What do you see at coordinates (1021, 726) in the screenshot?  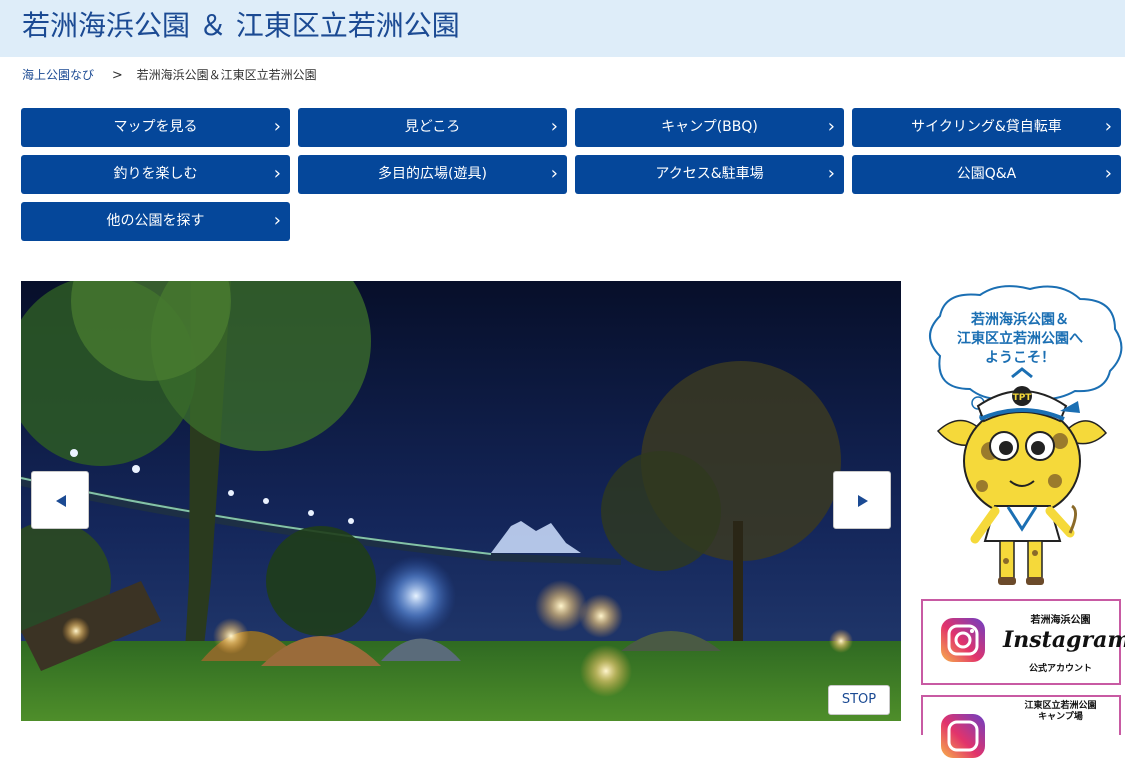 I see `instagram-banner-wakasu-camp: 江東区立若洲公園 キャンプ場` at bounding box center [1021, 726].